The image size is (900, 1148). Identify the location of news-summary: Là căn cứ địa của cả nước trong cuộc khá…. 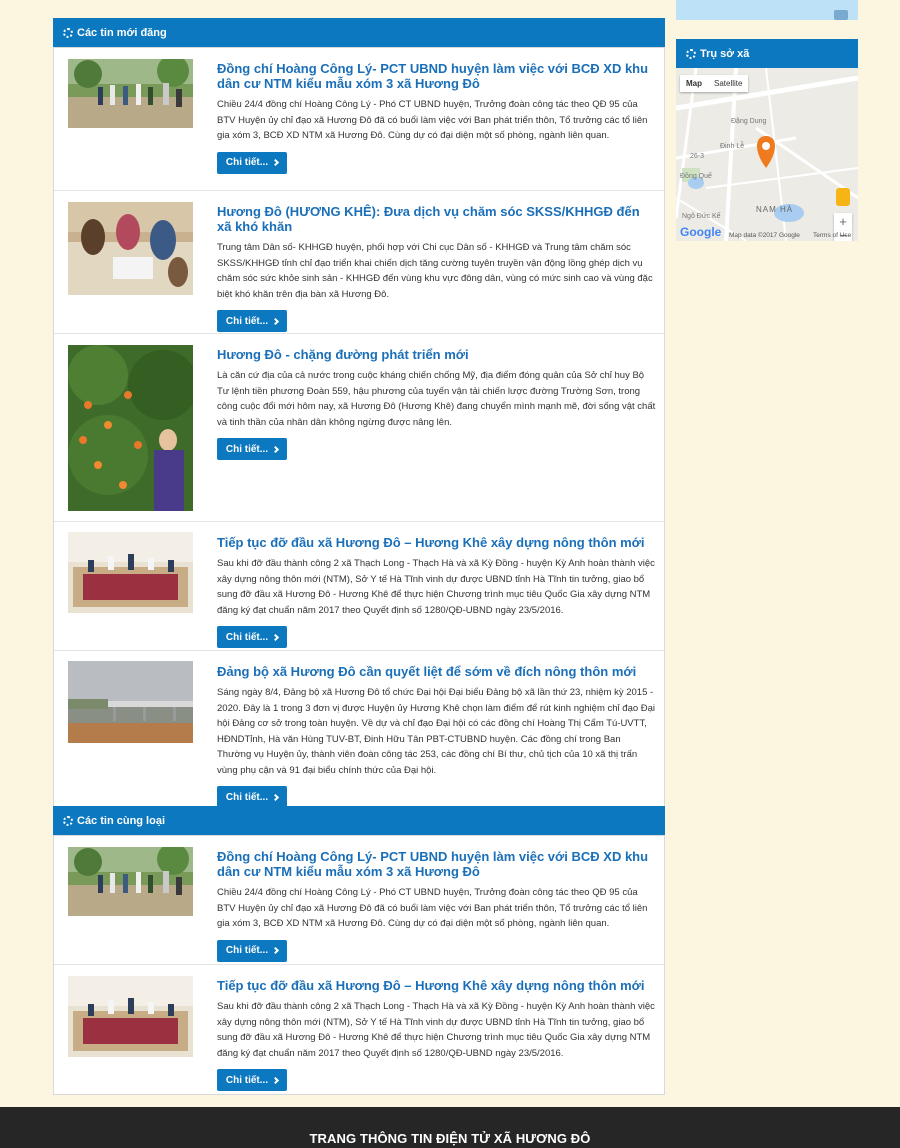
(436, 399).